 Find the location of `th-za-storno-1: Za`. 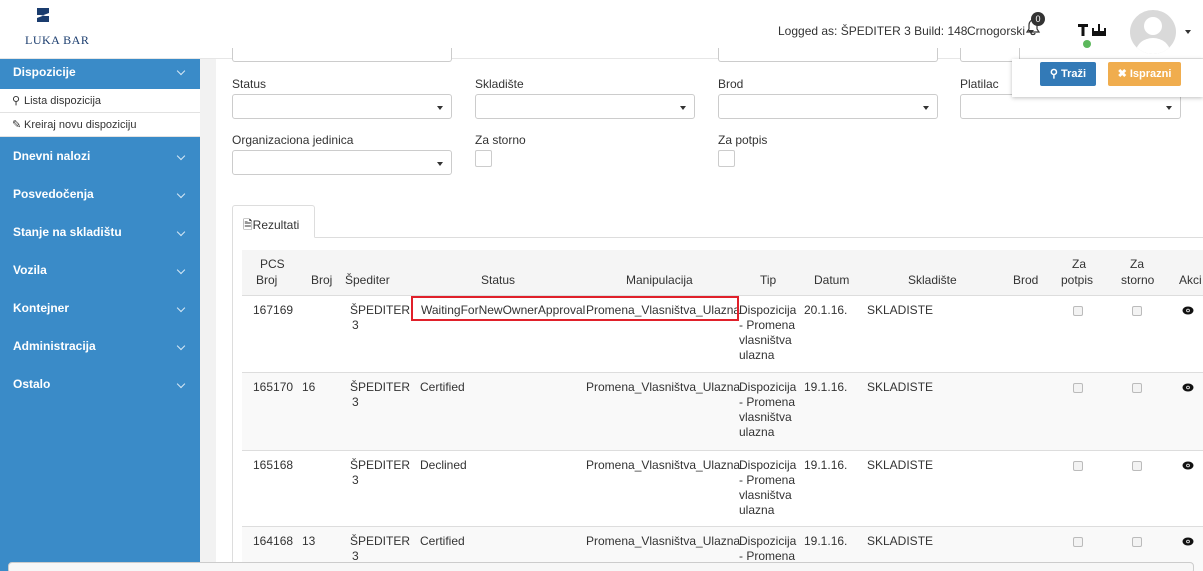

th-za-storno-1: Za is located at coordinates (1137, 264).